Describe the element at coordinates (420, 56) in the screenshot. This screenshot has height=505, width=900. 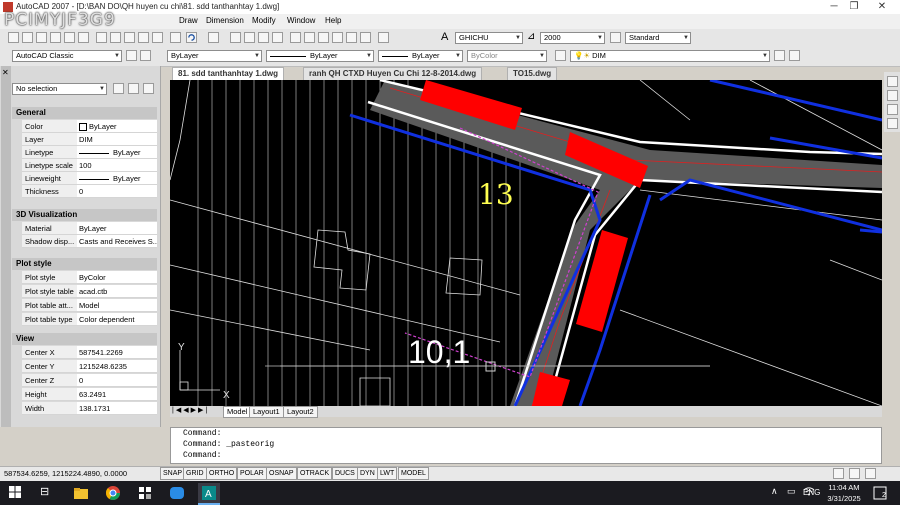
I see `lineweight-select: ByLayer ▼` at that location.